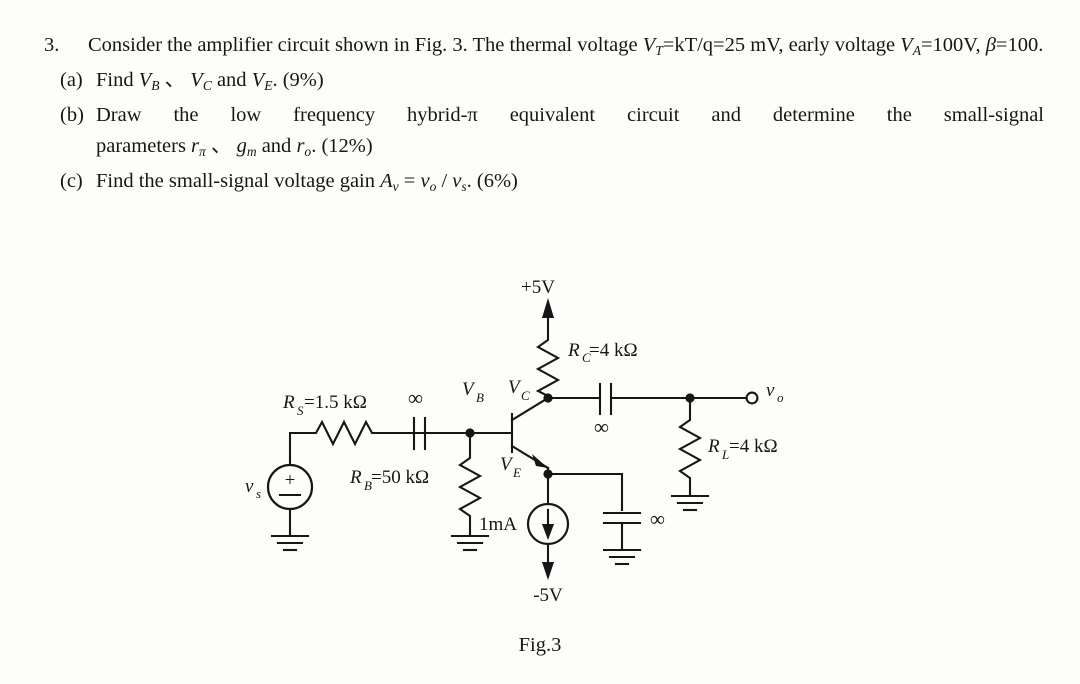 This screenshot has height=684, width=1080. What do you see at coordinates (570, 80) in the screenshot?
I see `part-a-text: Find VB 、 VC and VE. (9%)` at bounding box center [570, 80].